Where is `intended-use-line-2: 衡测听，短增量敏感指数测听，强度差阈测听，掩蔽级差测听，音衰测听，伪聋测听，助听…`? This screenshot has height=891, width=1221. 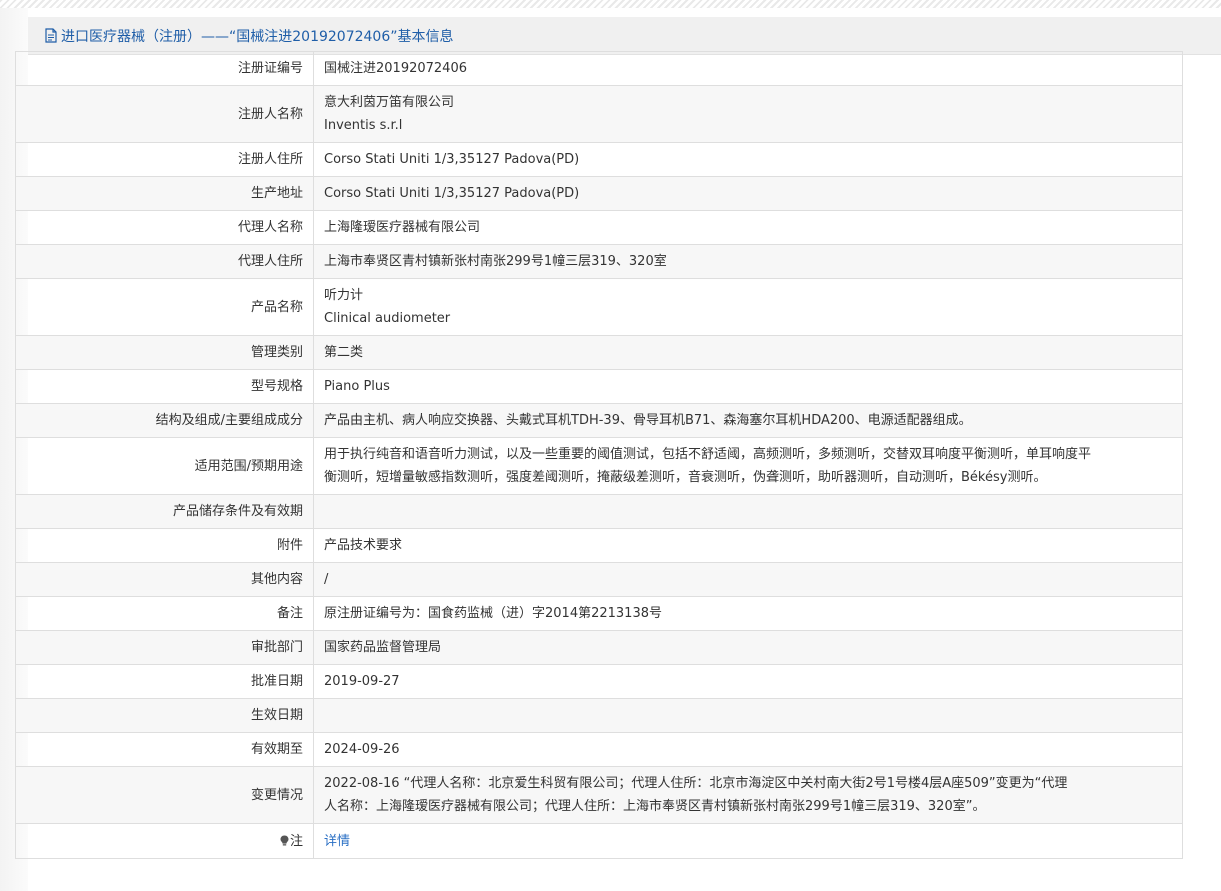
intended-use-line-2: 衡测听，短增量敏感指数测听，强度差阈测听，掩蔽级差测听，音衰测听，伪聋测听，助听… is located at coordinates (685, 477).